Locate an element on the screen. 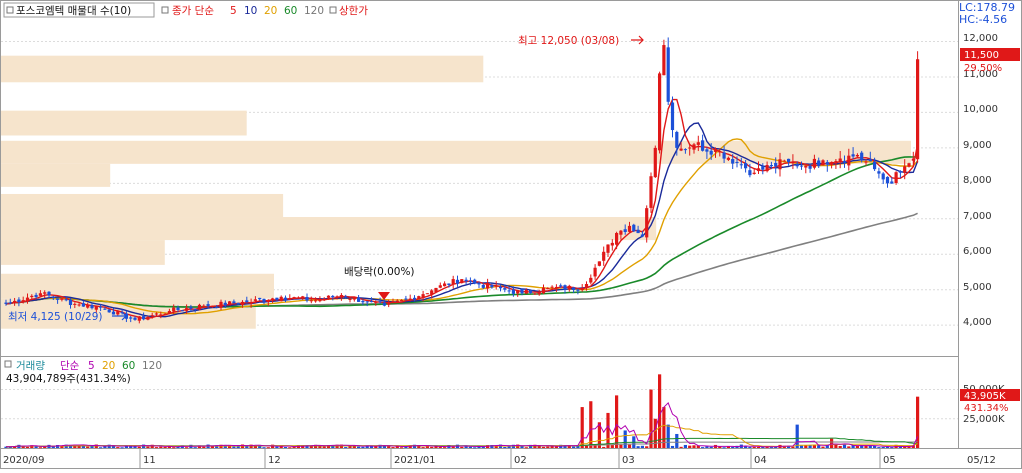  date-label-03: 03 is located at coordinates (628, 460).